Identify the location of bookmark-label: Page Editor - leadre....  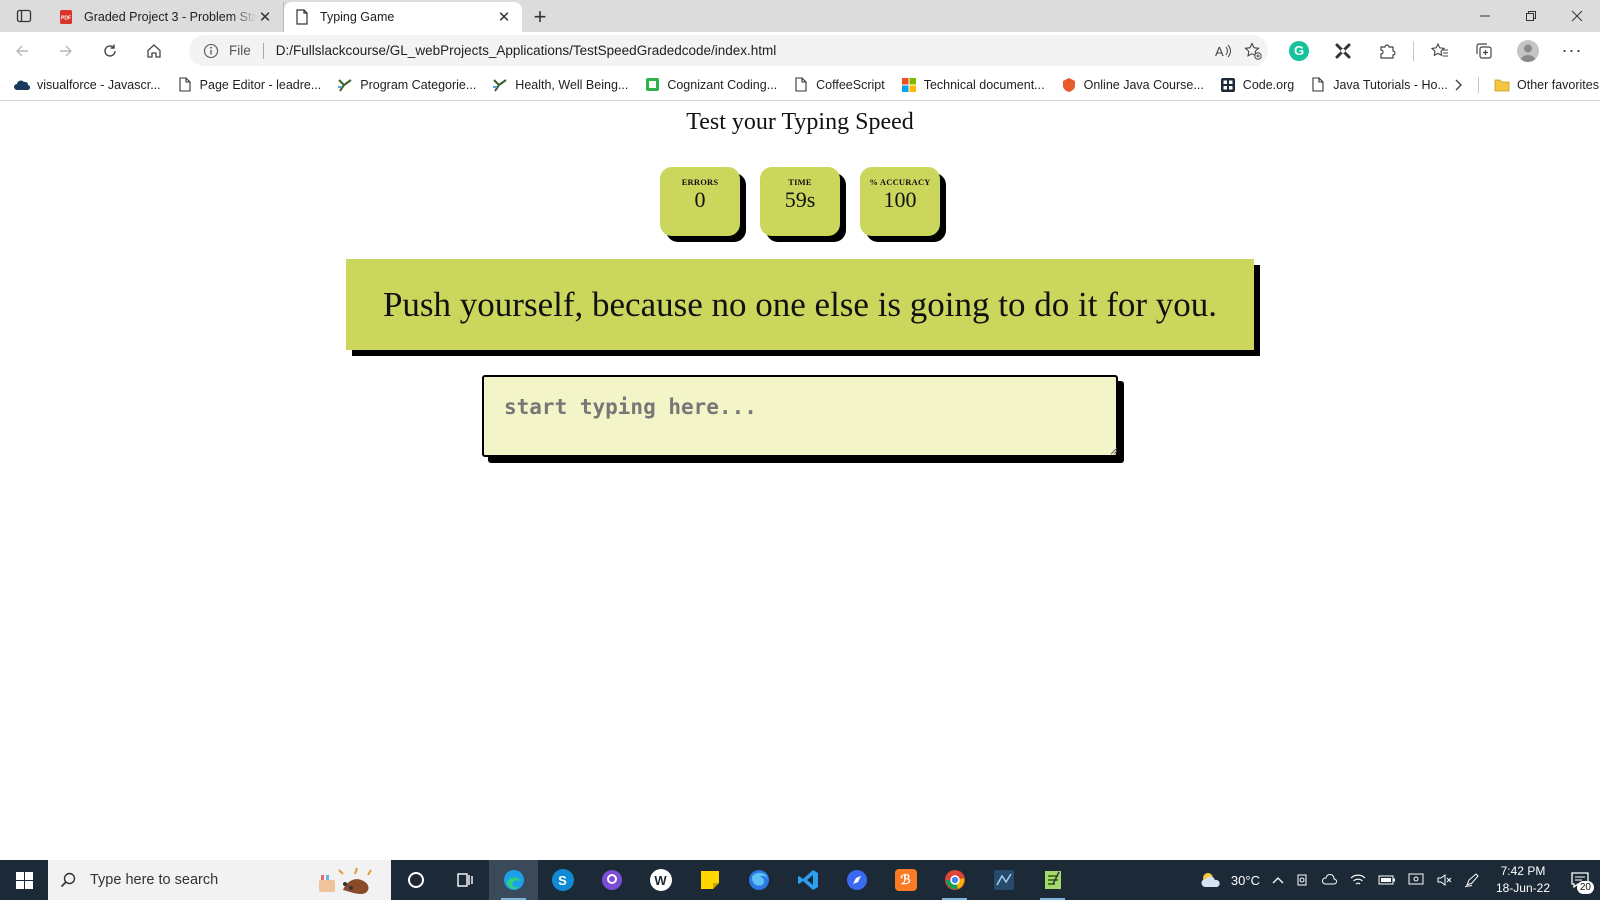
(260, 84).